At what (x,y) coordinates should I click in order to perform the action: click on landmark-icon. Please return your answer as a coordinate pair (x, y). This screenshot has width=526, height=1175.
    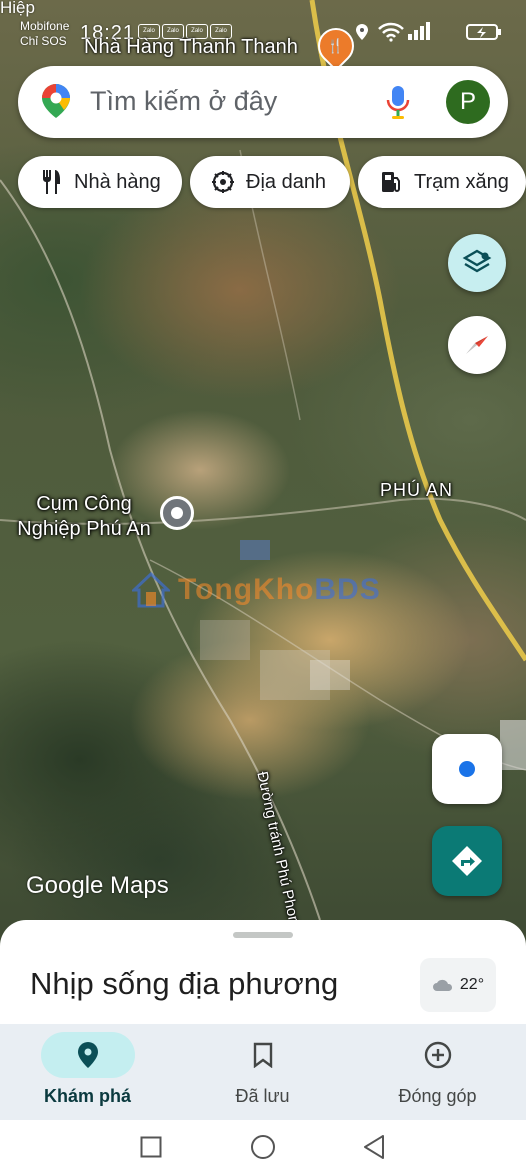
    Looking at the image, I should click on (223, 182).